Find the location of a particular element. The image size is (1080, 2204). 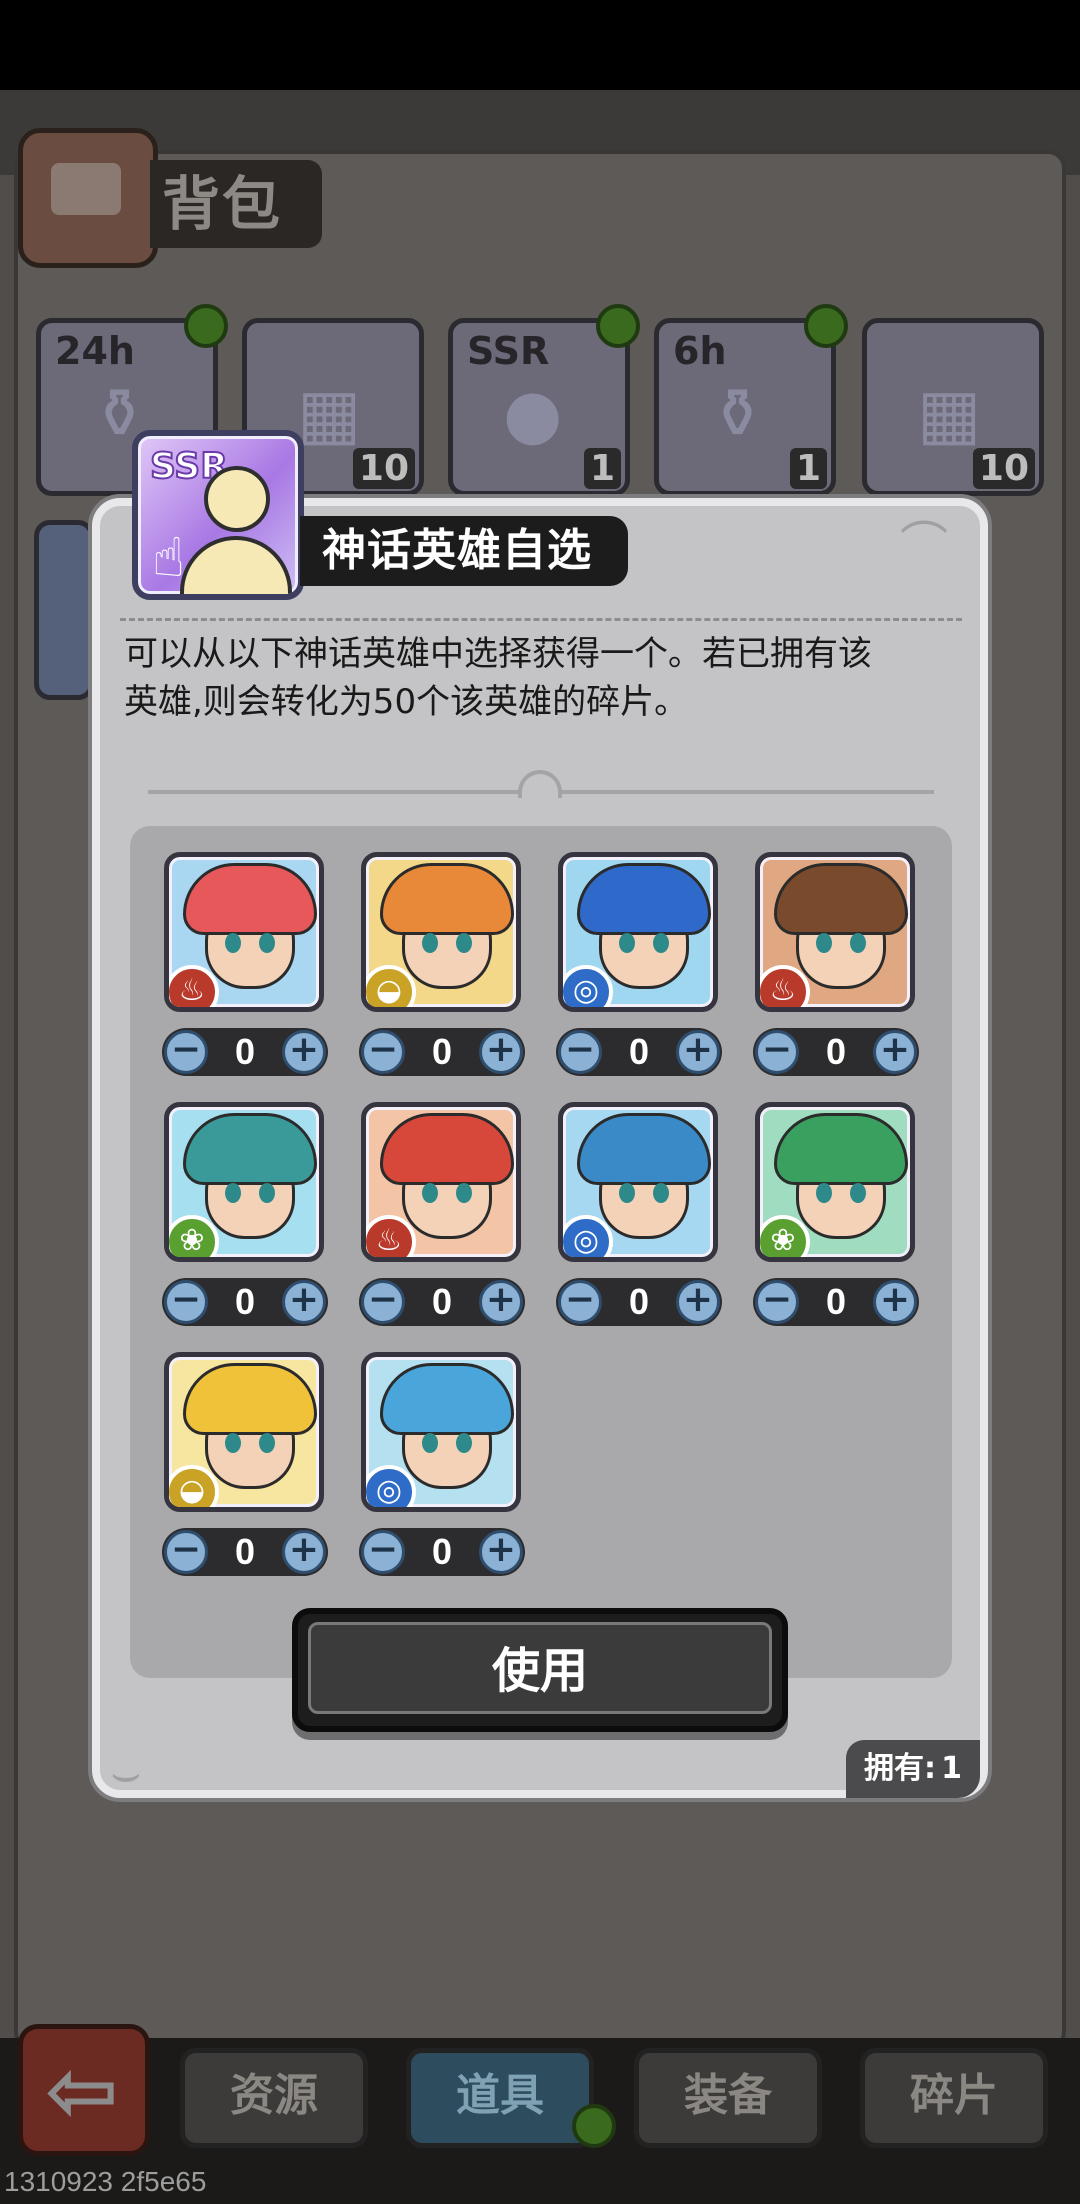

use-button-face: 使用 is located at coordinates (540, 1668).